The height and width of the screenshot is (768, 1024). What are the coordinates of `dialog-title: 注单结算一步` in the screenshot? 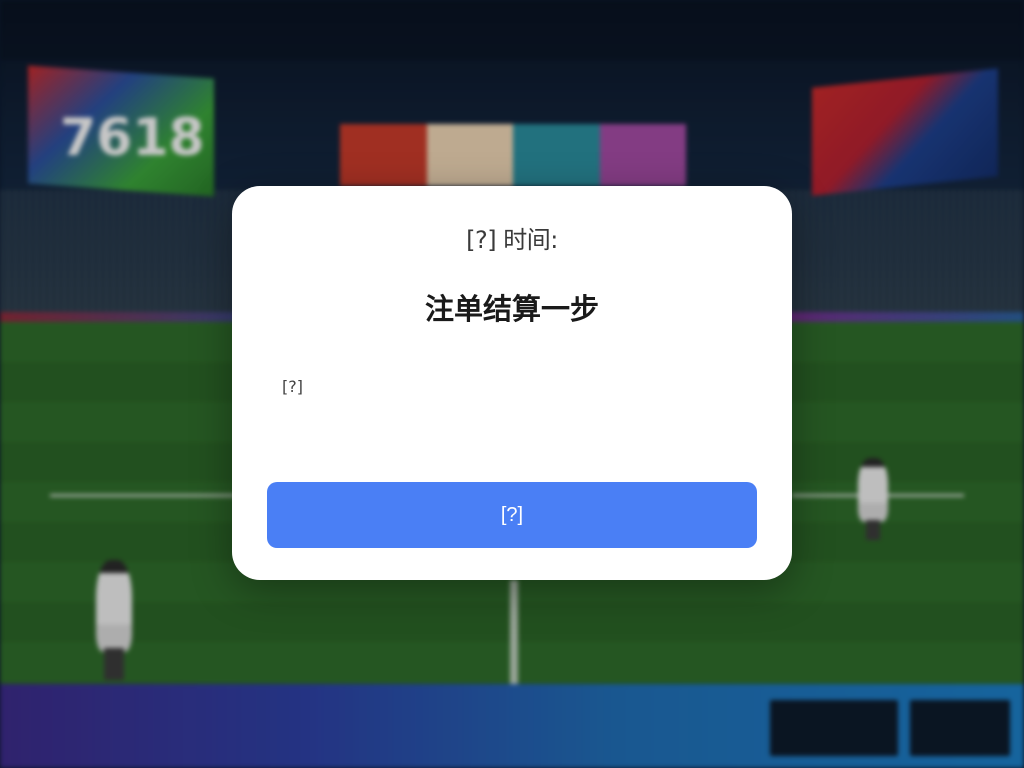 It's located at (511, 309).